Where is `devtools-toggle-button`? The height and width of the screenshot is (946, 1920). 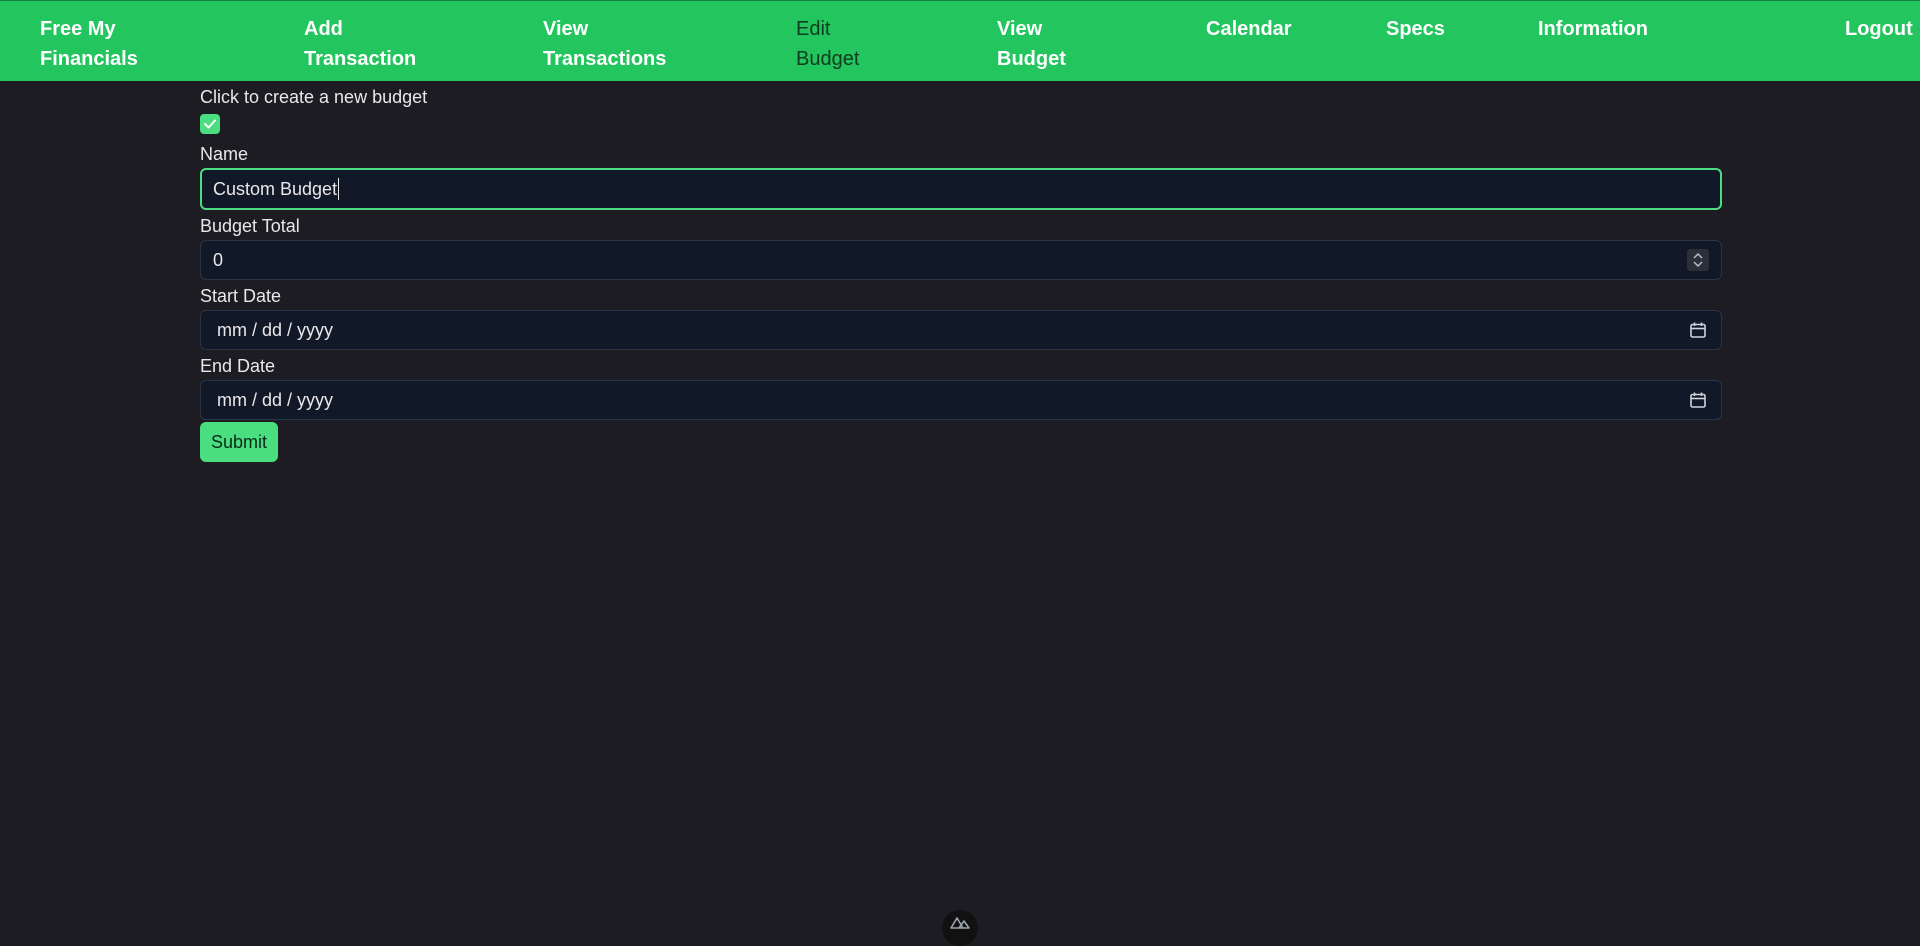 devtools-toggle-button is located at coordinates (960, 928).